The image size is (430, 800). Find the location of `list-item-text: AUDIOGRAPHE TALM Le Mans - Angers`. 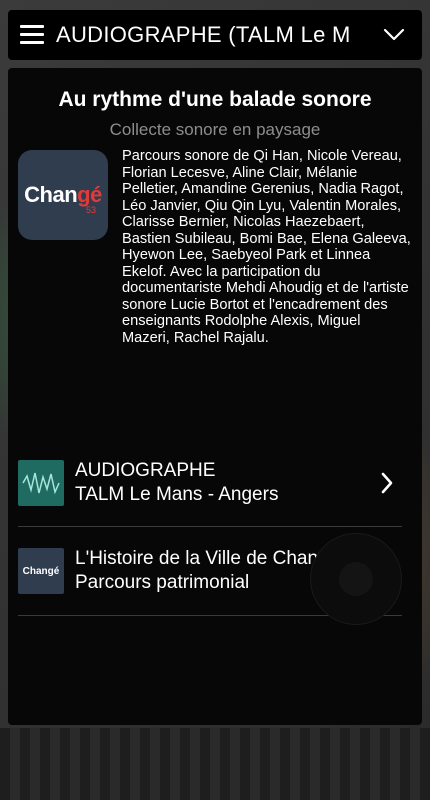

list-item-text: AUDIOGRAPHE TALM Le Mans - Angers is located at coordinates (223, 483).